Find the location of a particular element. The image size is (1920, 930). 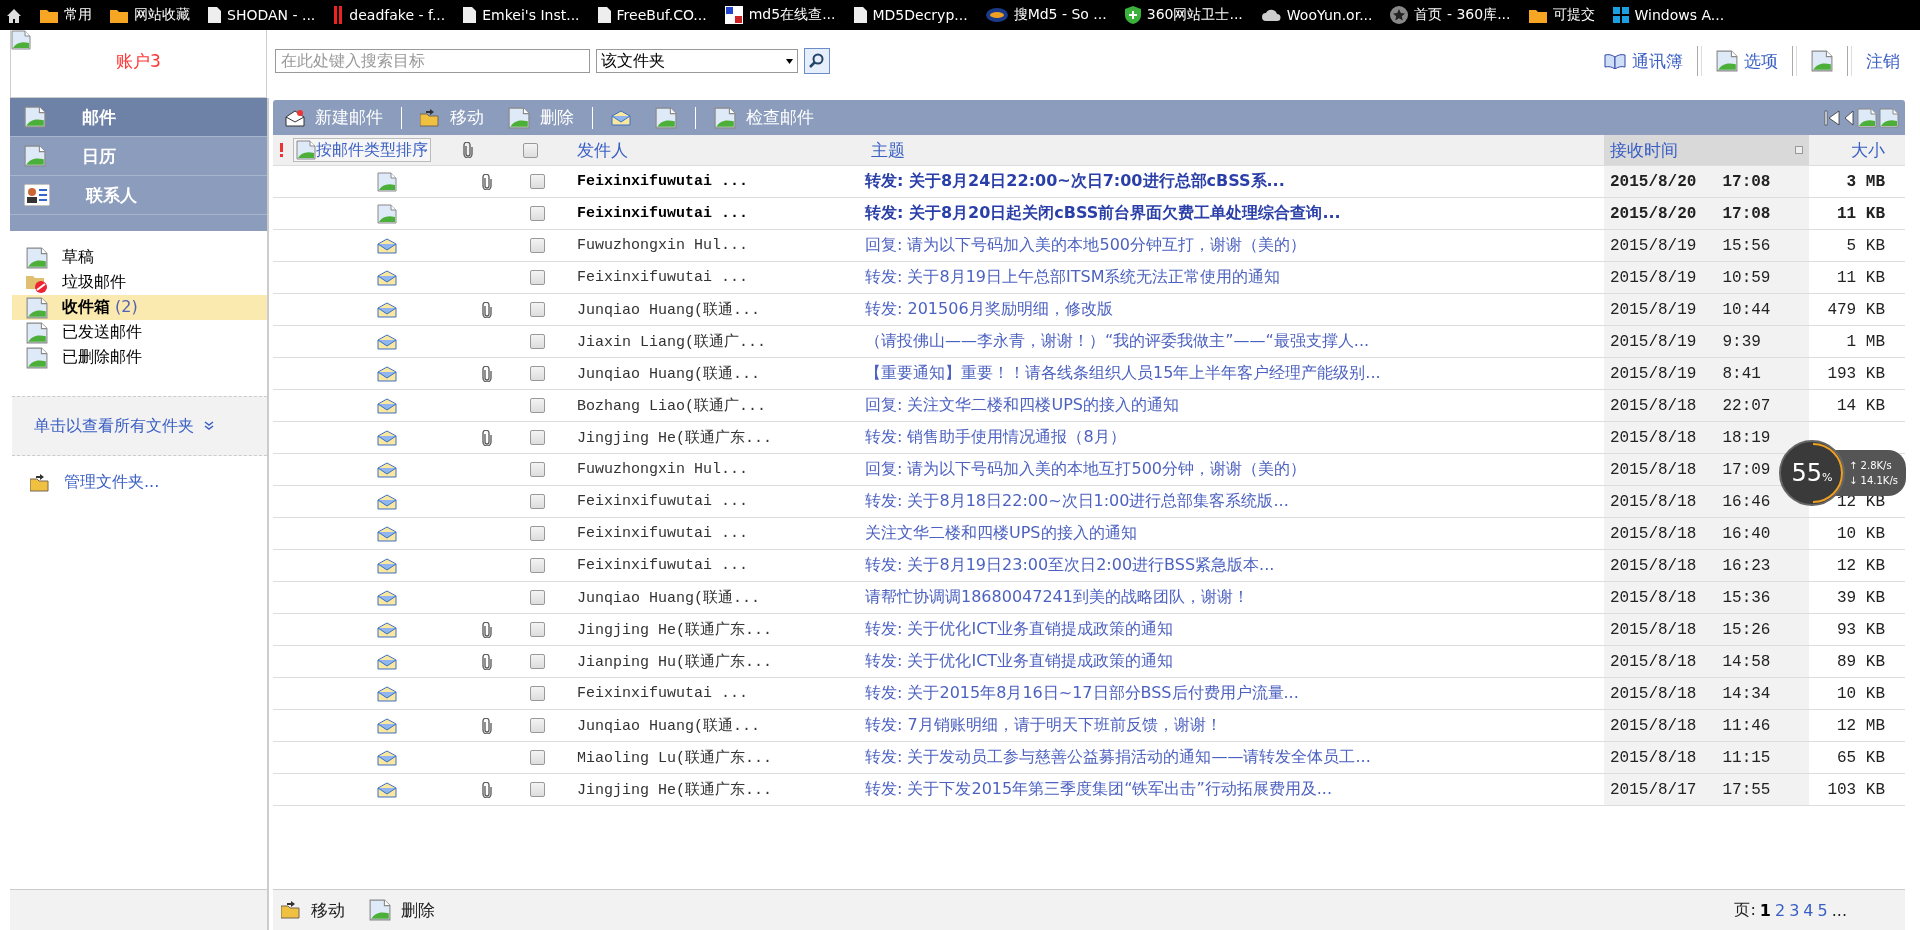

search-field: 在此处键入搜索目标 is located at coordinates (432, 61).